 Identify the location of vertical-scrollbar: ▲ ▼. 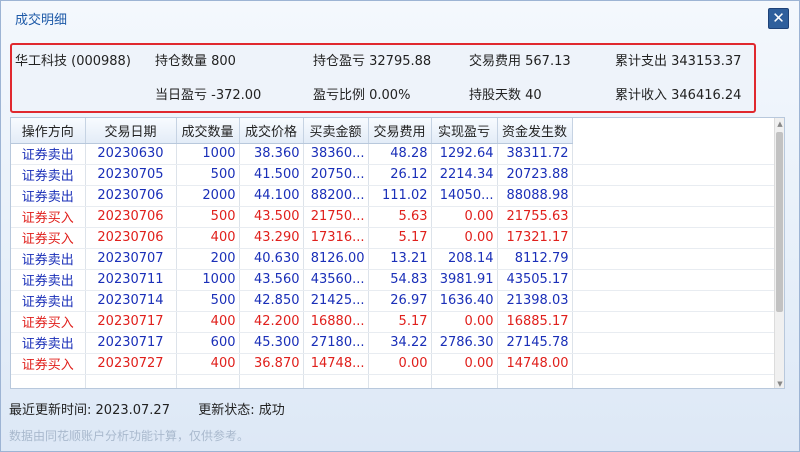
(779, 253).